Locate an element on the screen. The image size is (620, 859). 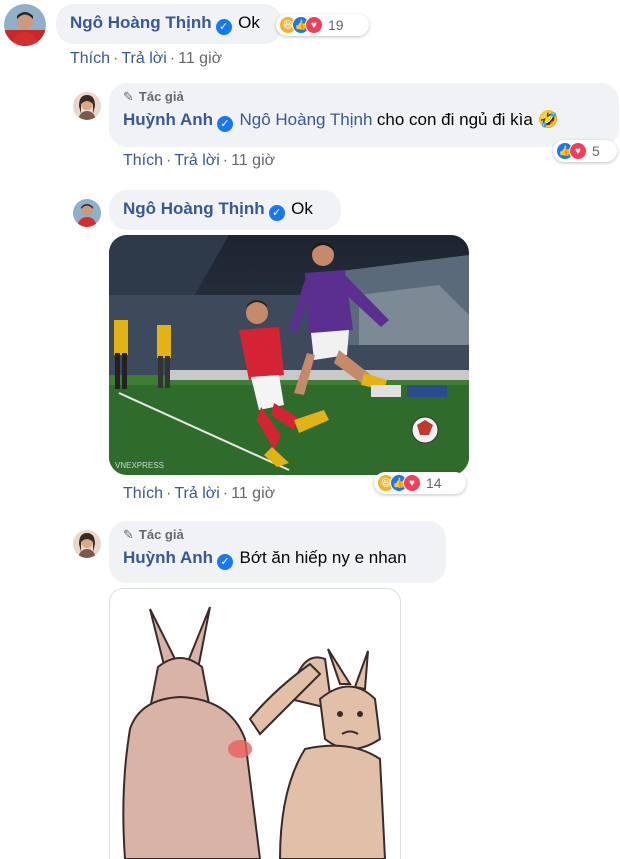
comment-actions: Thích · Trả lời · 11 giờ is located at coordinates (146, 59).